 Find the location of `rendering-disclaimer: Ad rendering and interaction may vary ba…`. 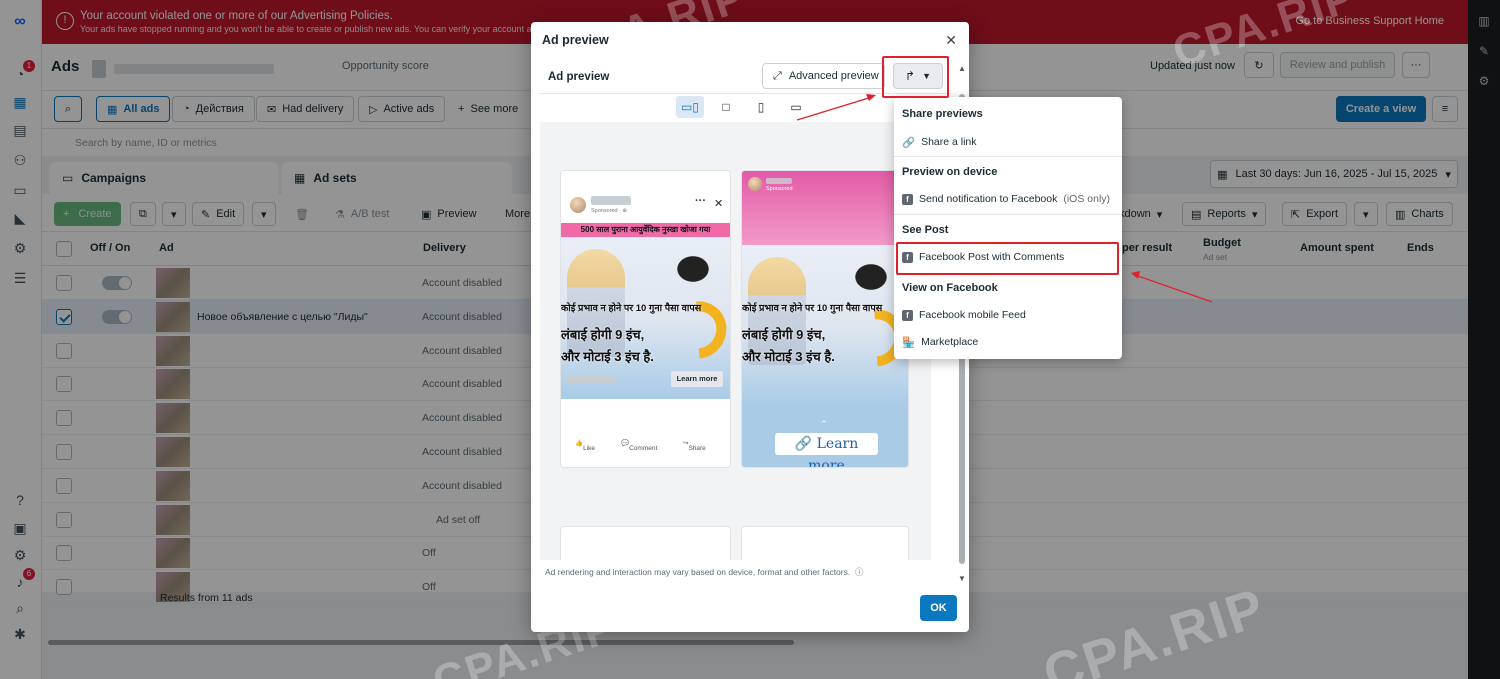

rendering-disclaimer: Ad rendering and interaction may vary ba… is located at coordinates (704, 572).